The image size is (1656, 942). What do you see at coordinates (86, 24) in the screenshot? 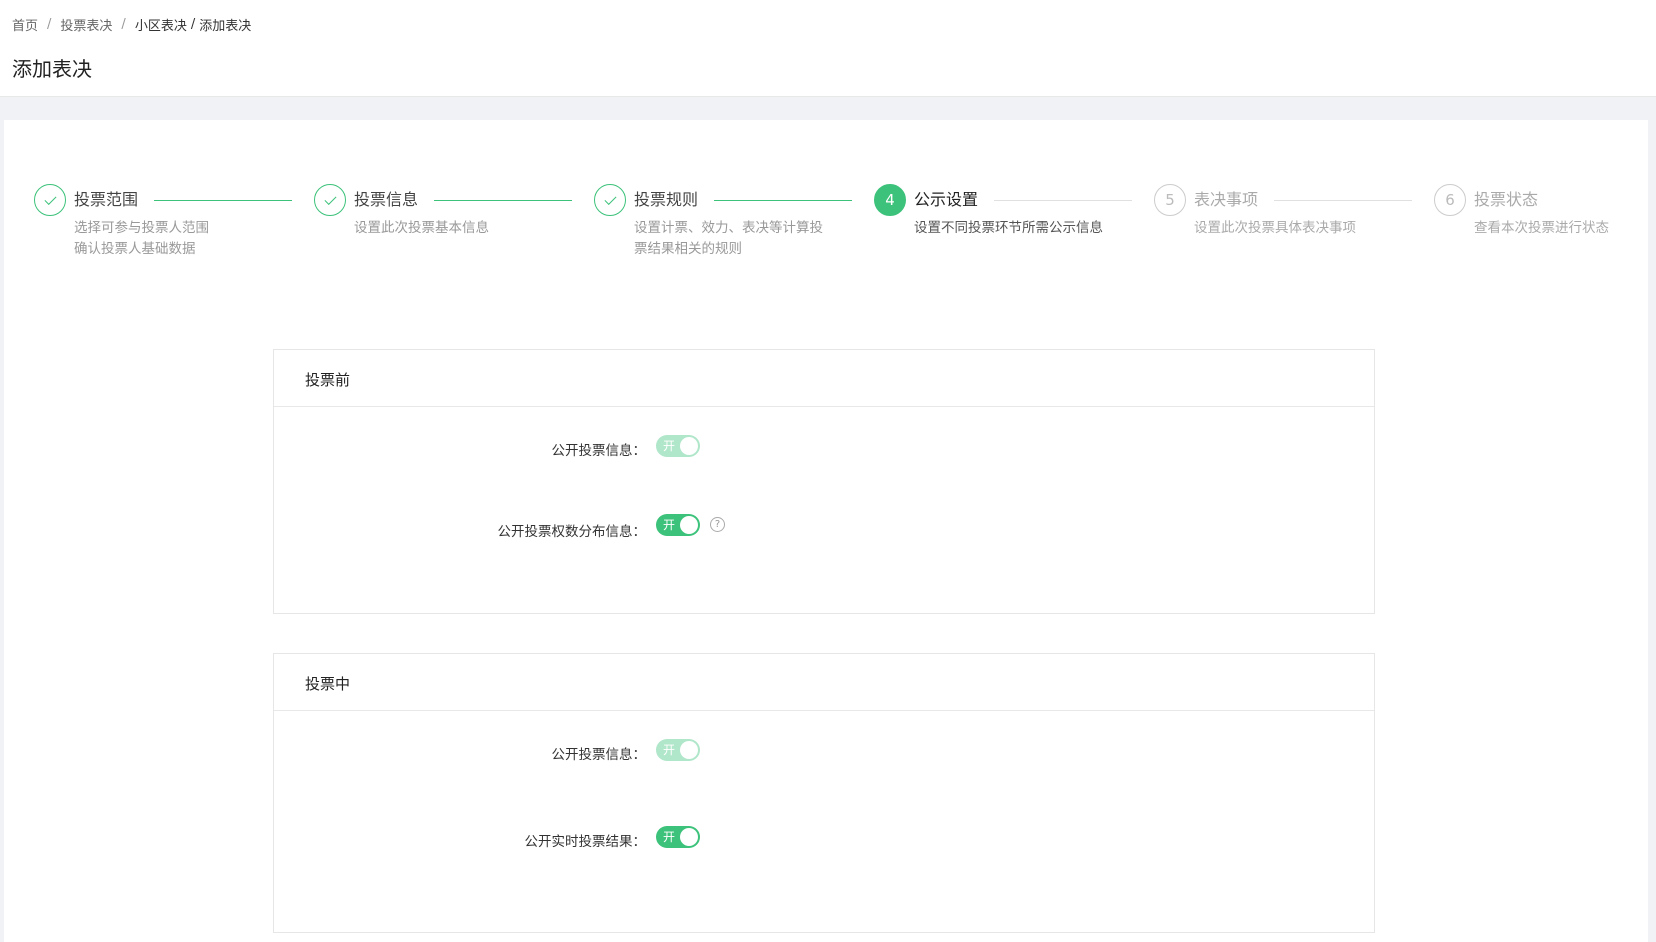
I see `breadcrumb-voting: 投票表决` at bounding box center [86, 24].